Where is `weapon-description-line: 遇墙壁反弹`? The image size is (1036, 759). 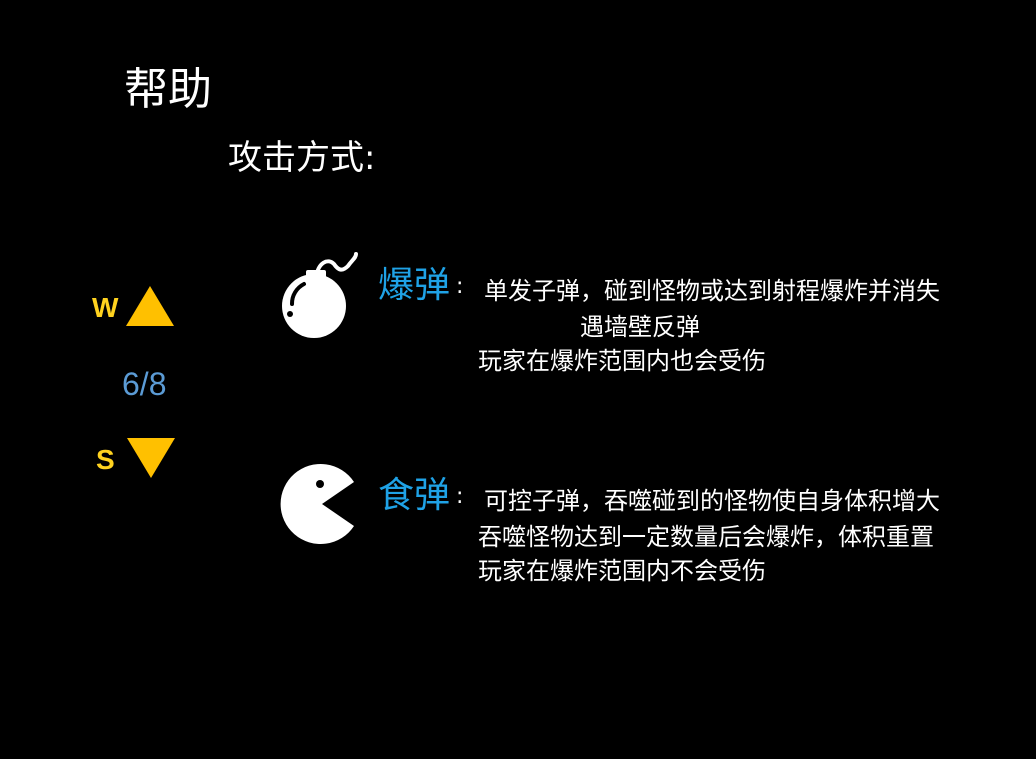 weapon-description-line: 遇墙壁反弹 is located at coordinates (640, 327).